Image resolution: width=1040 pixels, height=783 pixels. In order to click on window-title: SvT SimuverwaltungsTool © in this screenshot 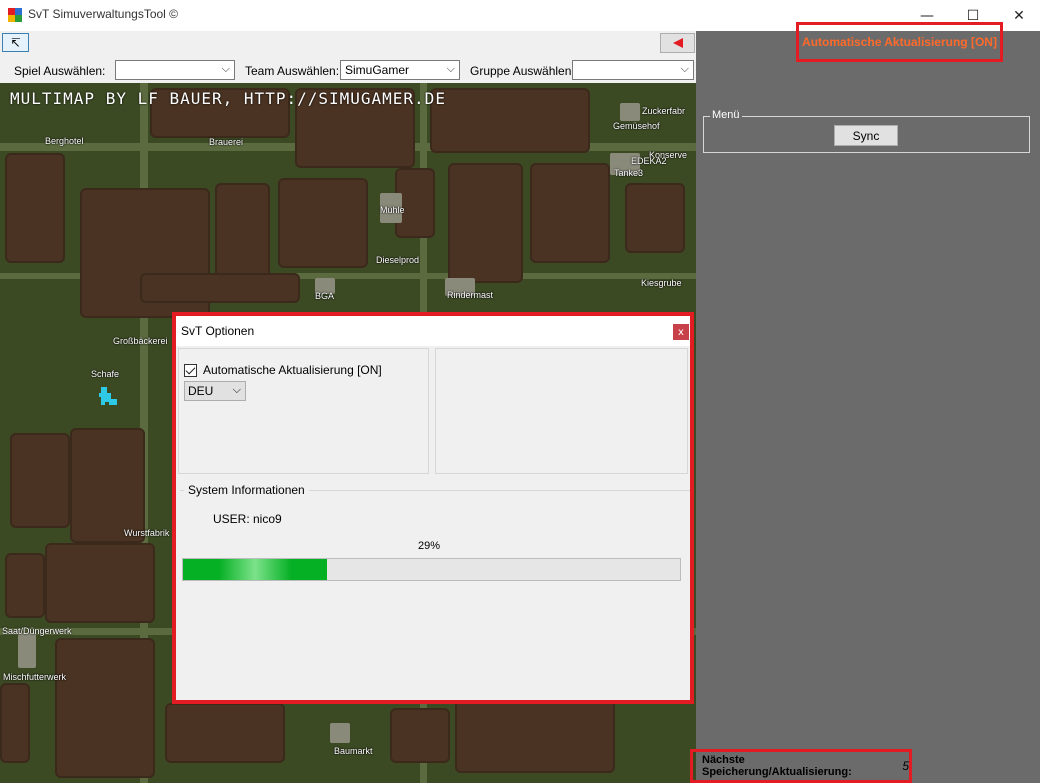, I will do `click(103, 14)`.